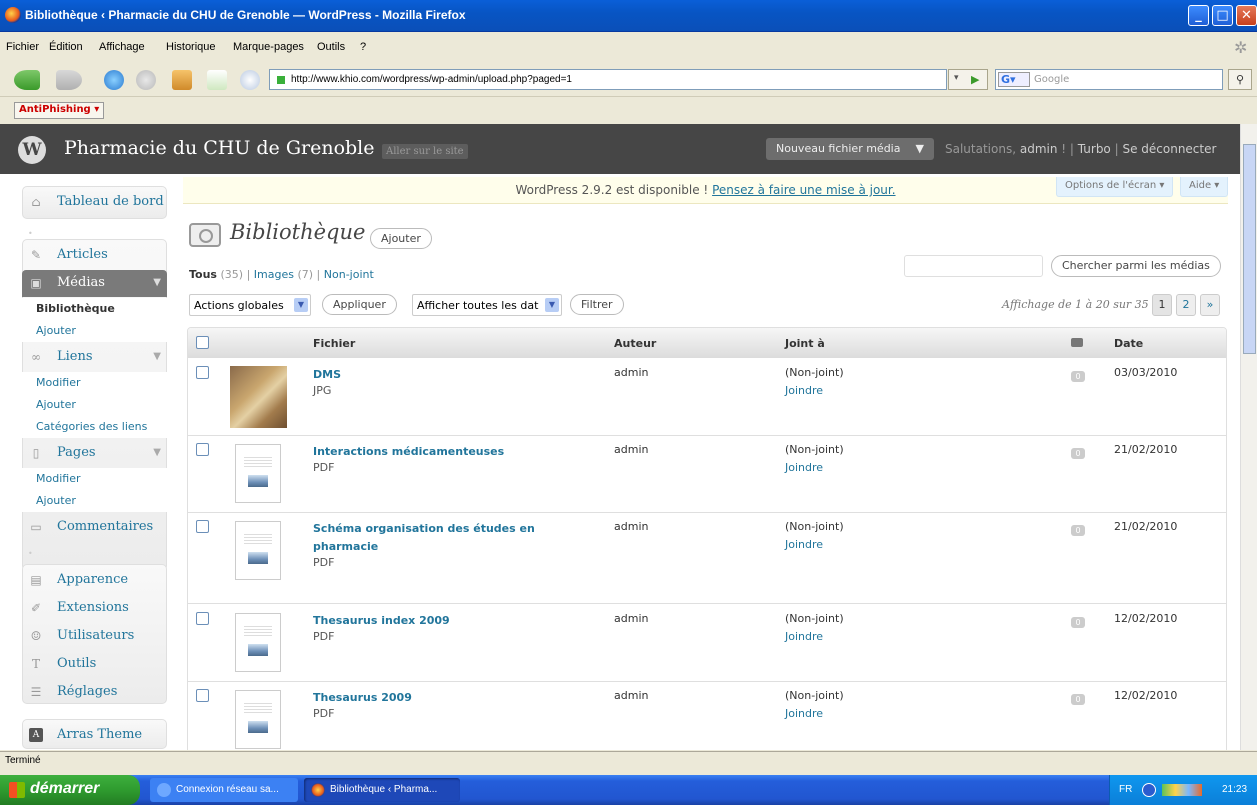 The height and width of the screenshot is (805, 1257). I want to click on sidebar-sub-bibliotheque: Bibliothèque, so click(94, 309).